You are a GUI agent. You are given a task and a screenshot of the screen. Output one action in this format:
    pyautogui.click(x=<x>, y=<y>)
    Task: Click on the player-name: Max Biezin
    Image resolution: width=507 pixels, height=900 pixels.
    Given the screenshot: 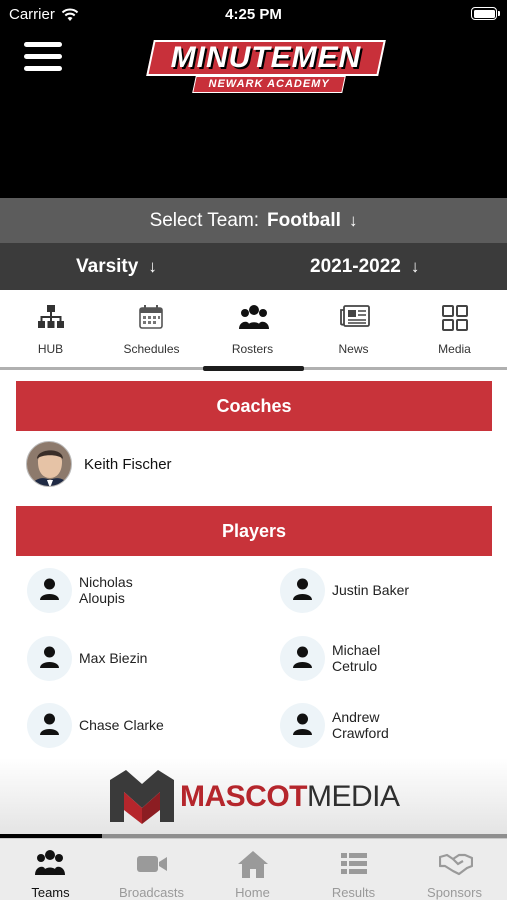 What is the action you would take?
    pyautogui.click(x=113, y=658)
    